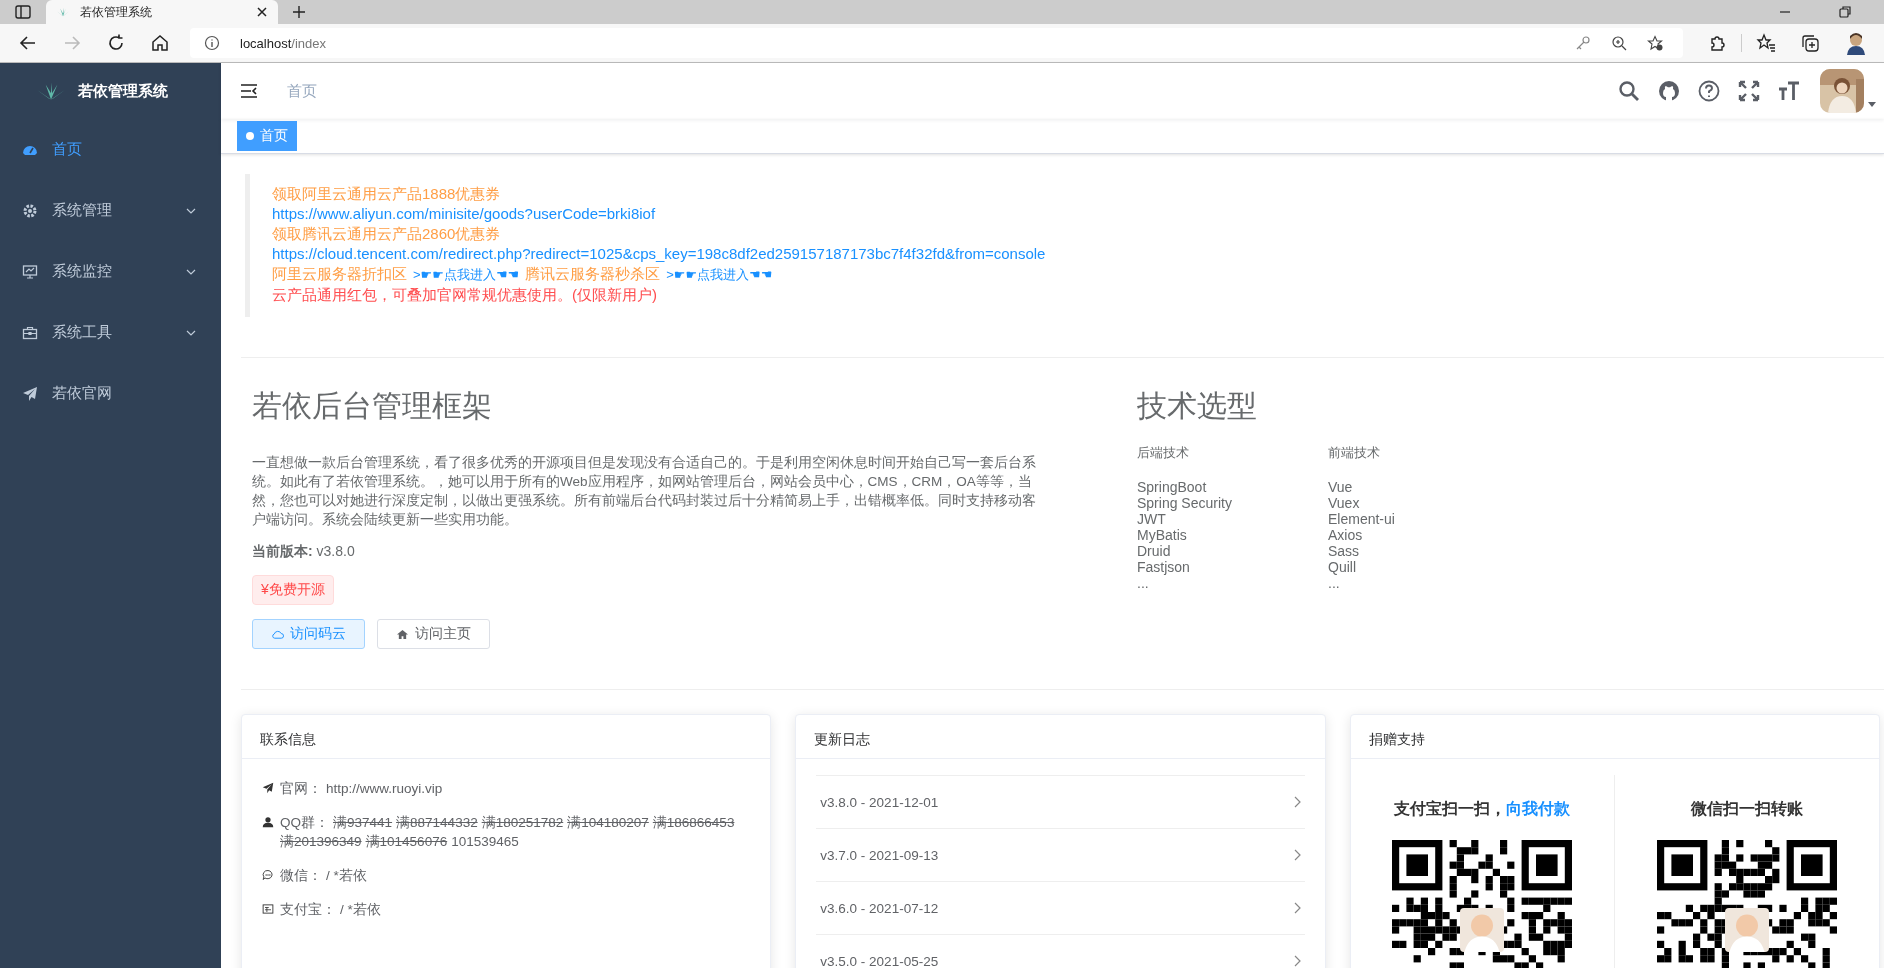  I want to click on breadcrumb: 首页, so click(302, 91).